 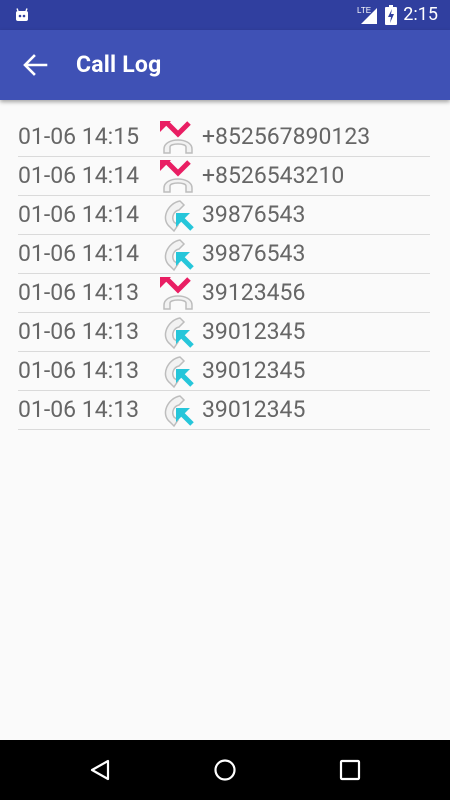 I want to click on lte-signal-icon: LTE, so click(x=367, y=15).